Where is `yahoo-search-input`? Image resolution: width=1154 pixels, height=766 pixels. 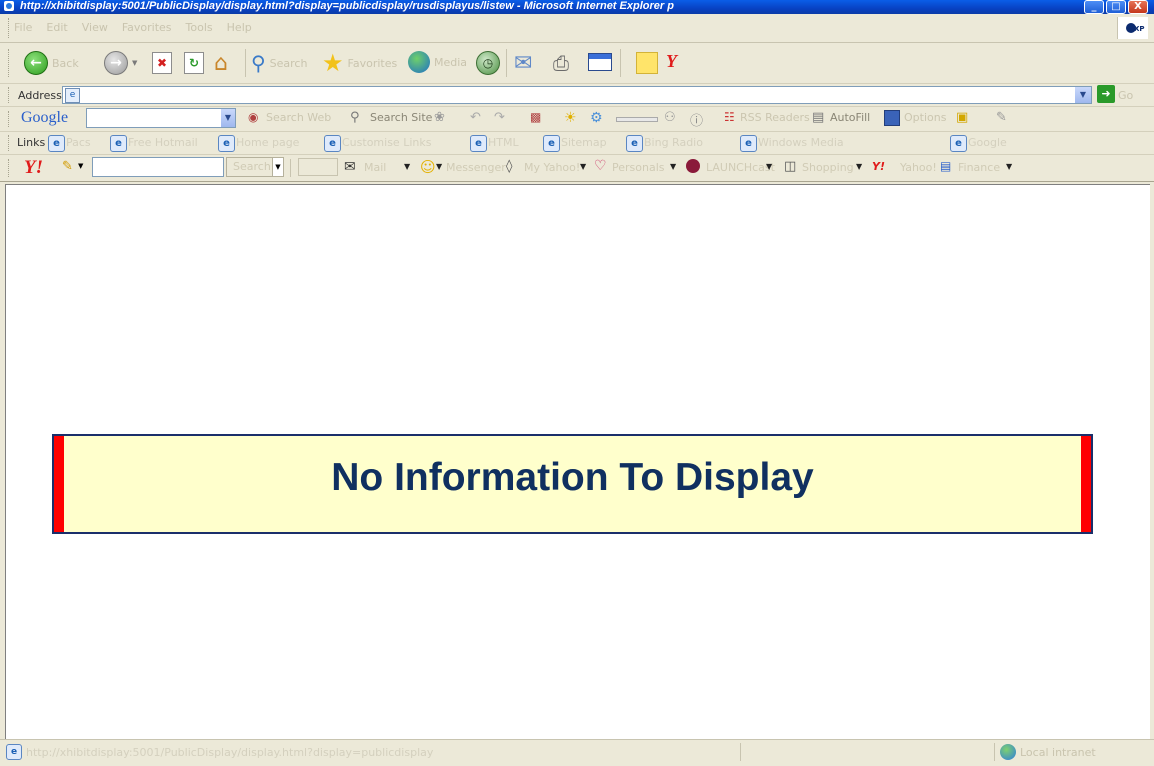
yahoo-search-input is located at coordinates (158, 167).